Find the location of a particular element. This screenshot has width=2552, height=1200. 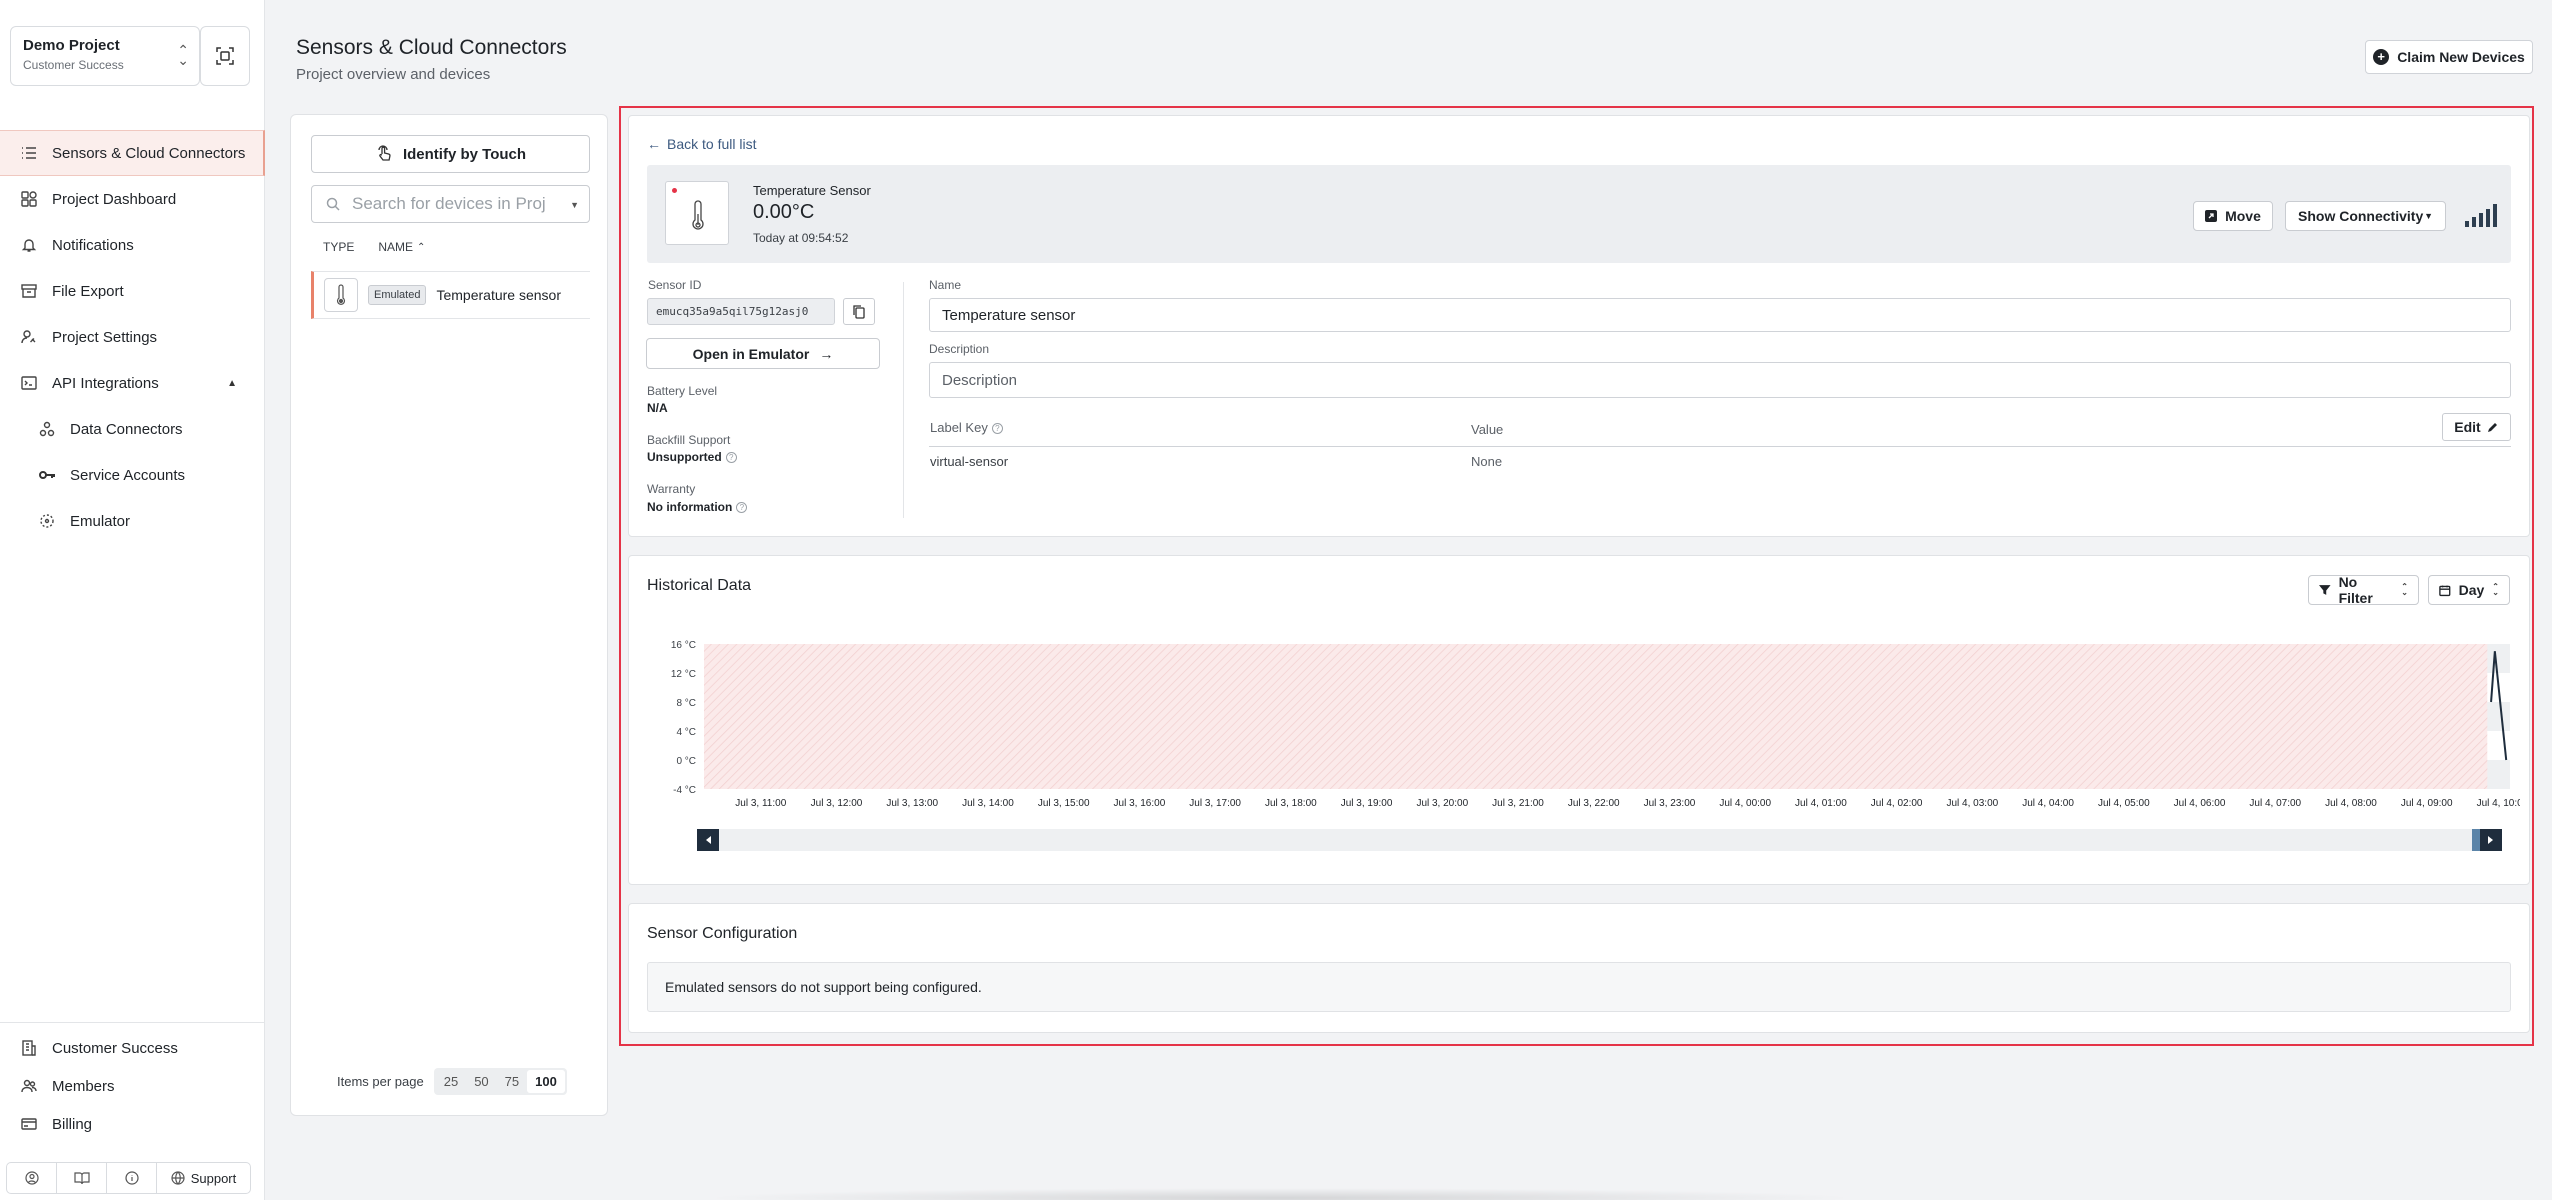

sidebar-item-service-accounts: Service Accounts is located at coordinates (132, 475).